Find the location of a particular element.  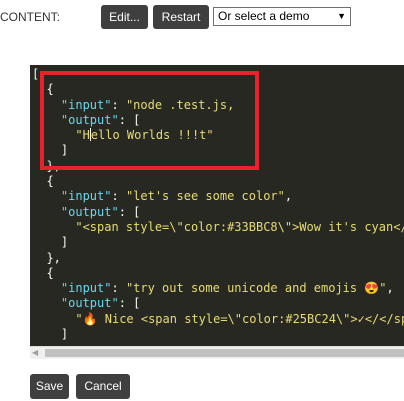

restart-button: Restart is located at coordinates (181, 17).